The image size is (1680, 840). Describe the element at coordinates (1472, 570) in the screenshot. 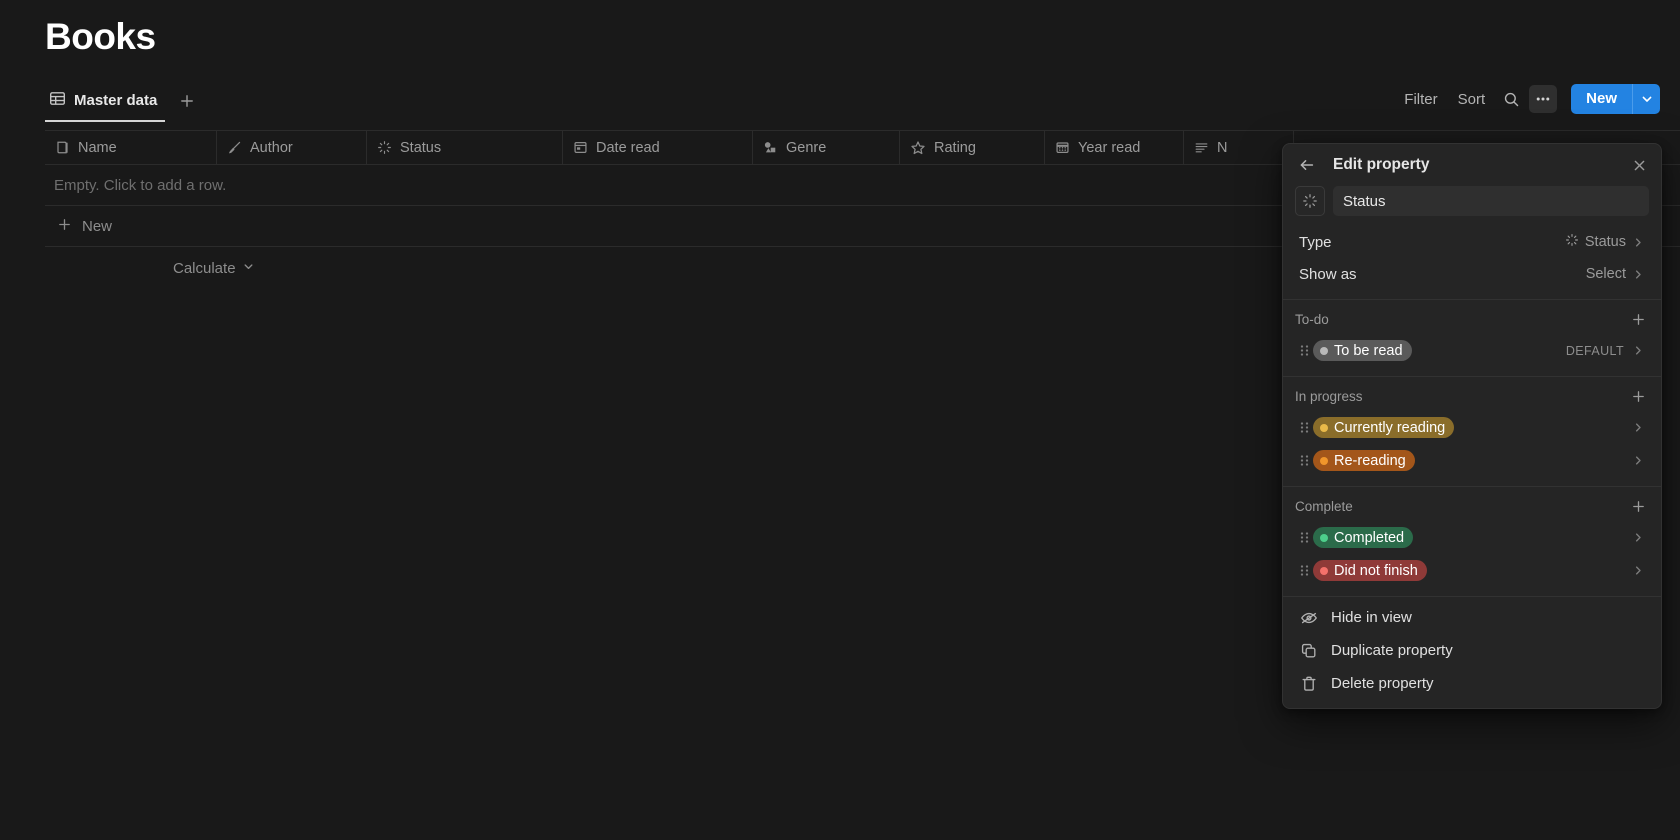

I see `option-did-not-finish: Did not finish` at that location.